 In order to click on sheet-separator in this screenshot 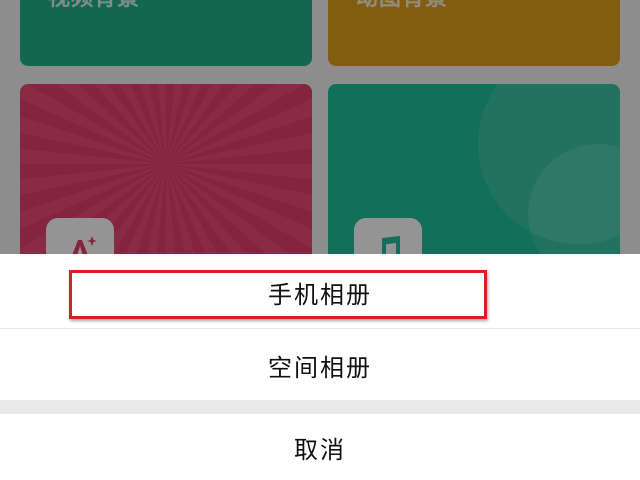, I will do `click(320, 407)`.